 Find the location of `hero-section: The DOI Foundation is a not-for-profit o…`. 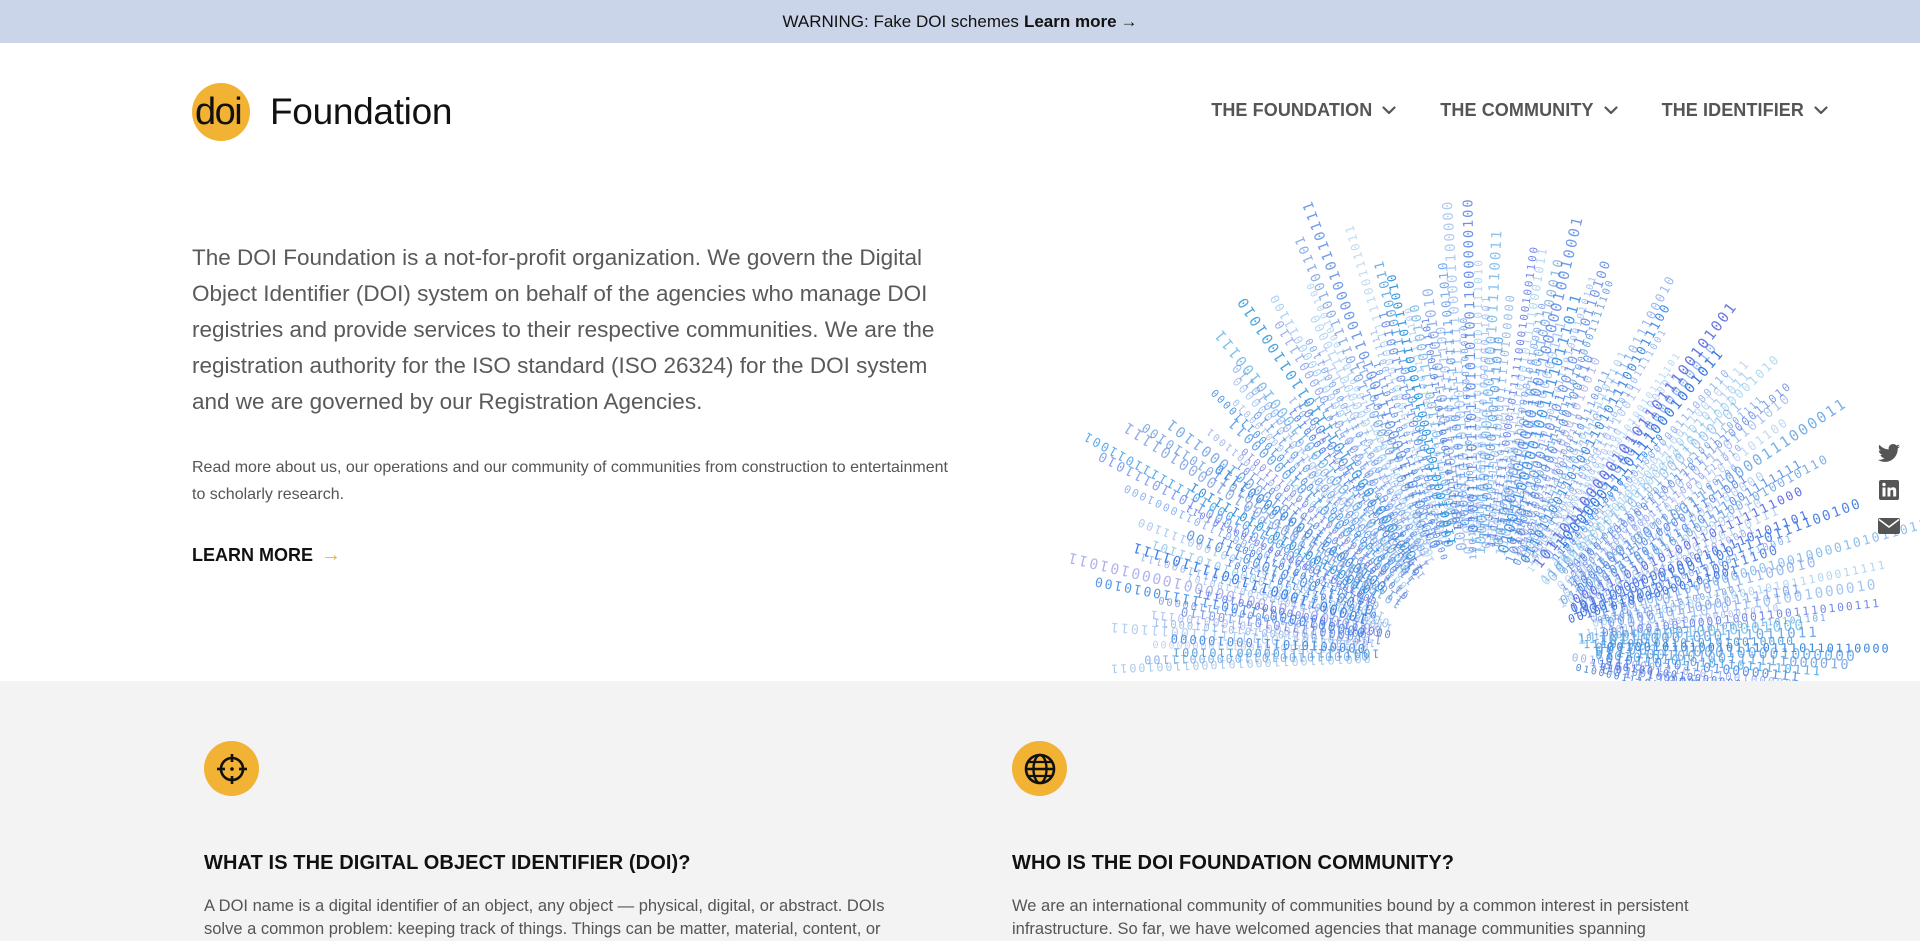

hero-section: The DOI Foundation is a not-for-profit o… is located at coordinates (574, 403).